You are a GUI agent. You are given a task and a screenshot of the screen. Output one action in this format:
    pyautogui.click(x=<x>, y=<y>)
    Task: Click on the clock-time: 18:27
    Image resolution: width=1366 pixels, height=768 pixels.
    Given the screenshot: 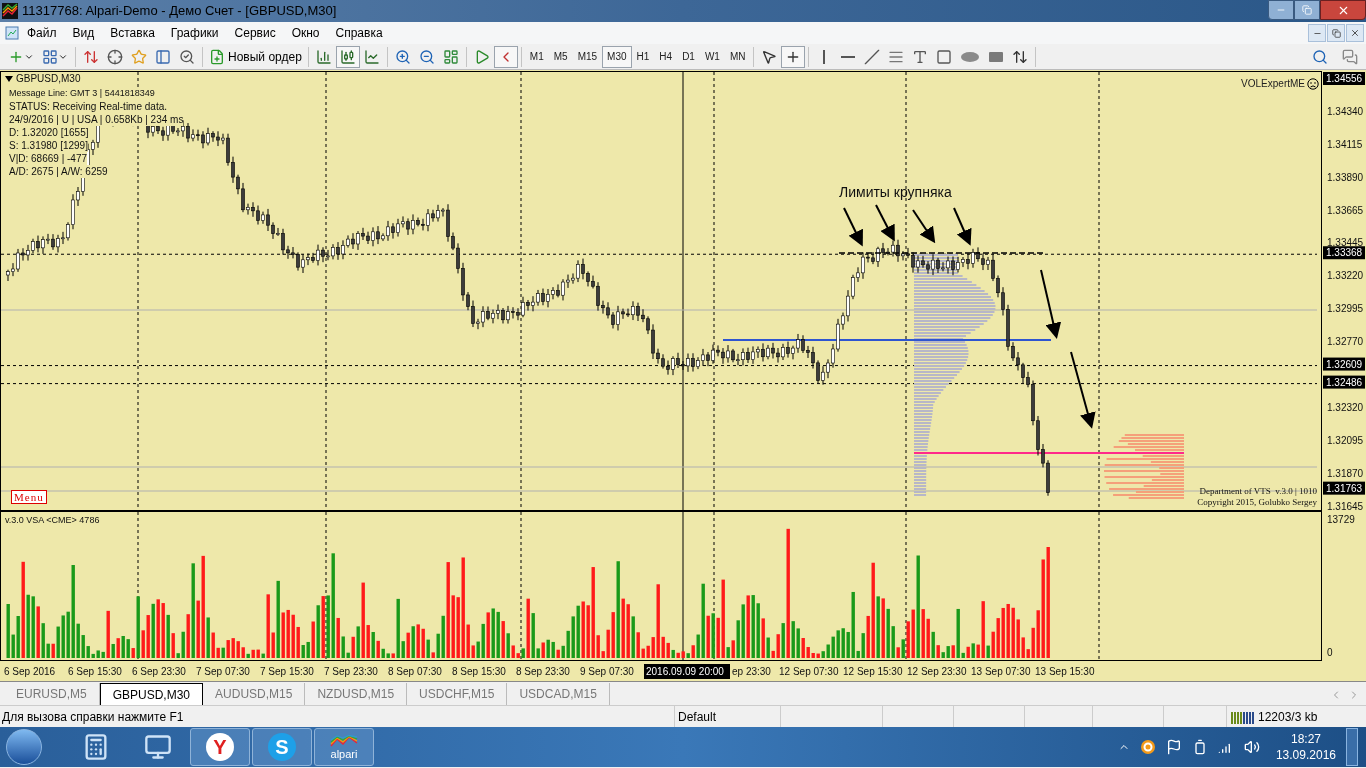 What is the action you would take?
    pyautogui.click(x=1305, y=739)
    